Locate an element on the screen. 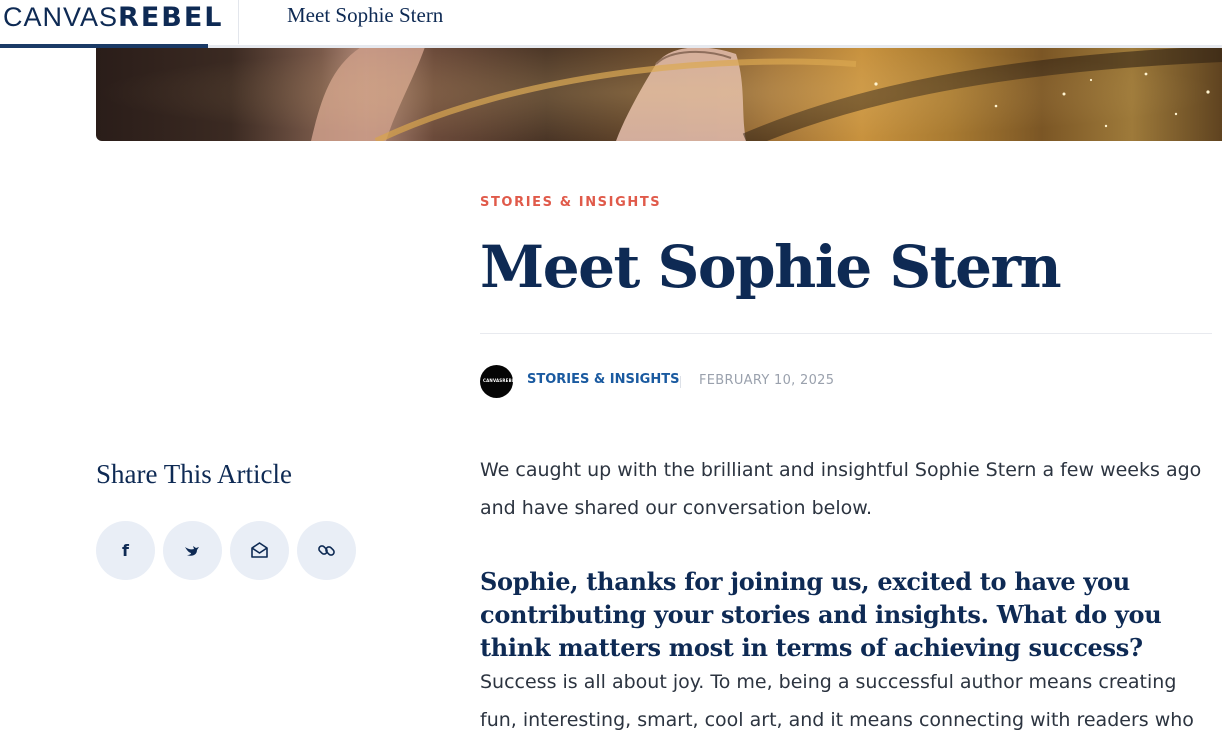 The image size is (1222, 741). share-copy-link-button is located at coordinates (326, 550).